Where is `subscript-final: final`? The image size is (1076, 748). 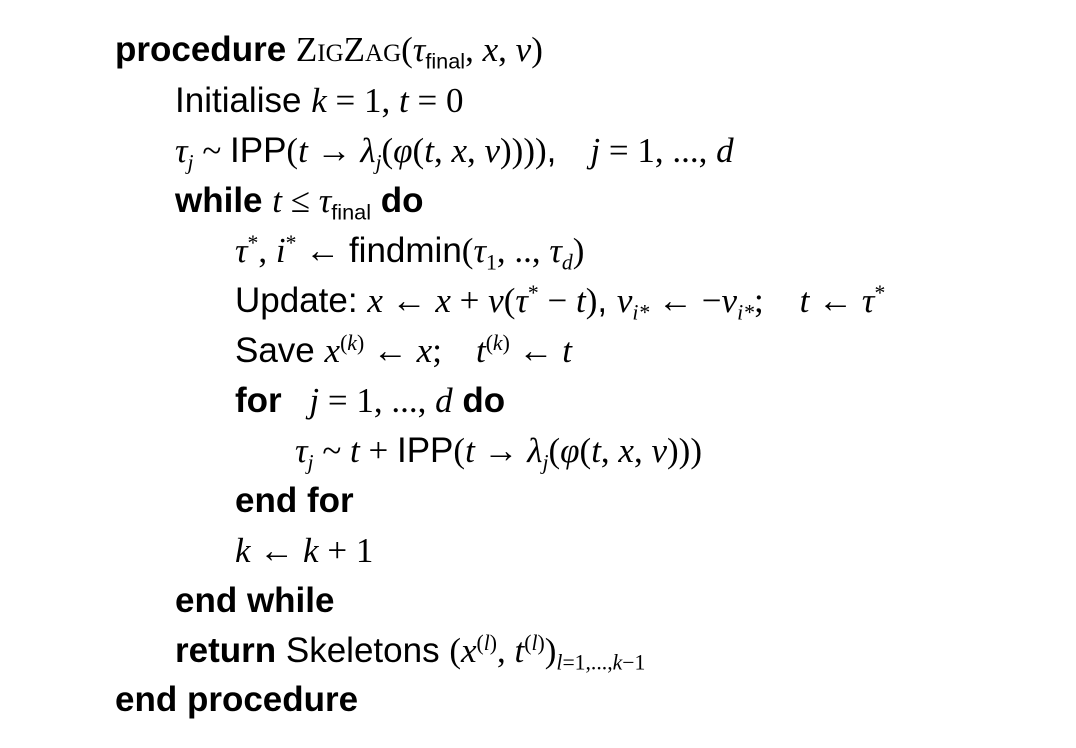 subscript-final: final is located at coordinates (445, 61).